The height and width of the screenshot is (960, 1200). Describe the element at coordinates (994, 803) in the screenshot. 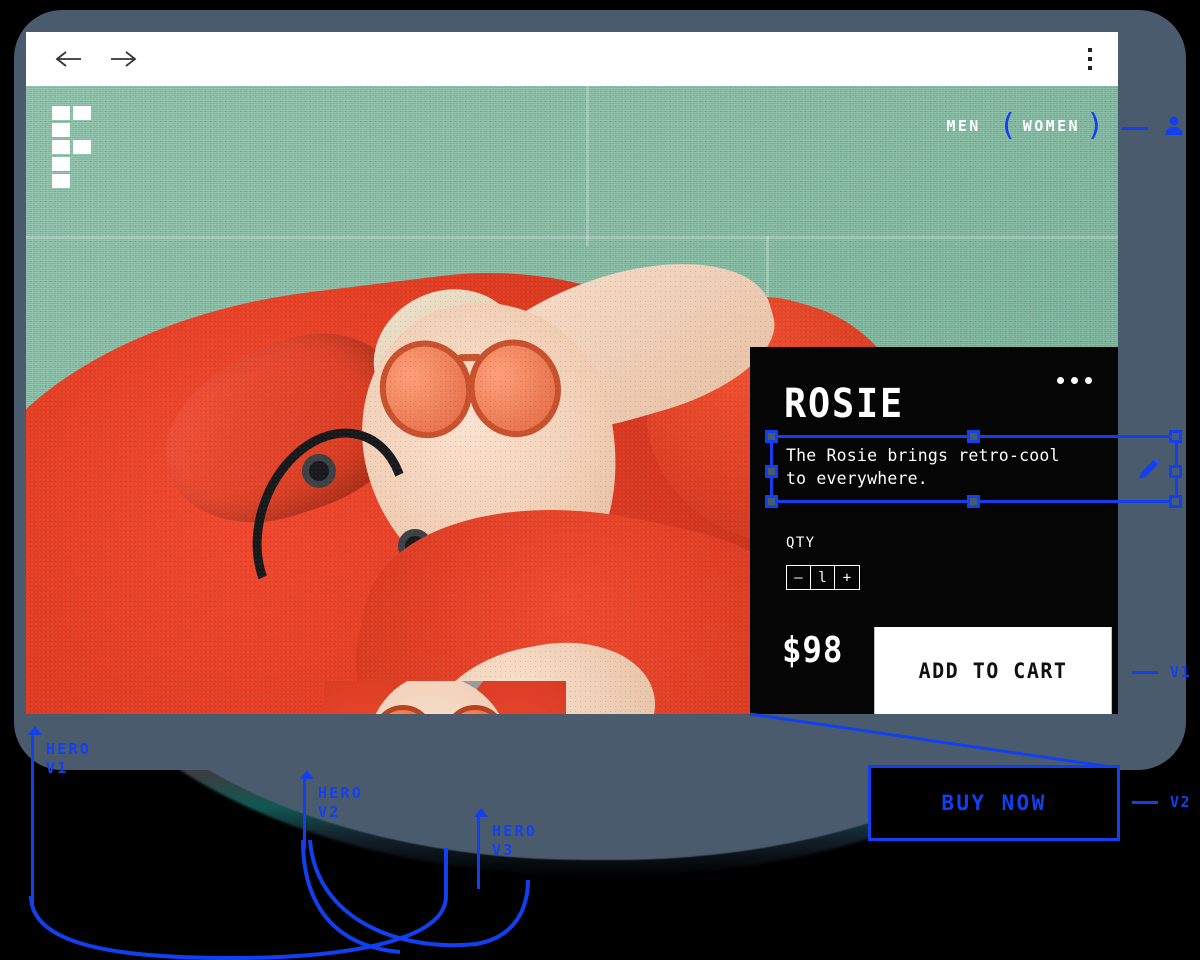

I see `buy-now-button: BUY NOW` at that location.